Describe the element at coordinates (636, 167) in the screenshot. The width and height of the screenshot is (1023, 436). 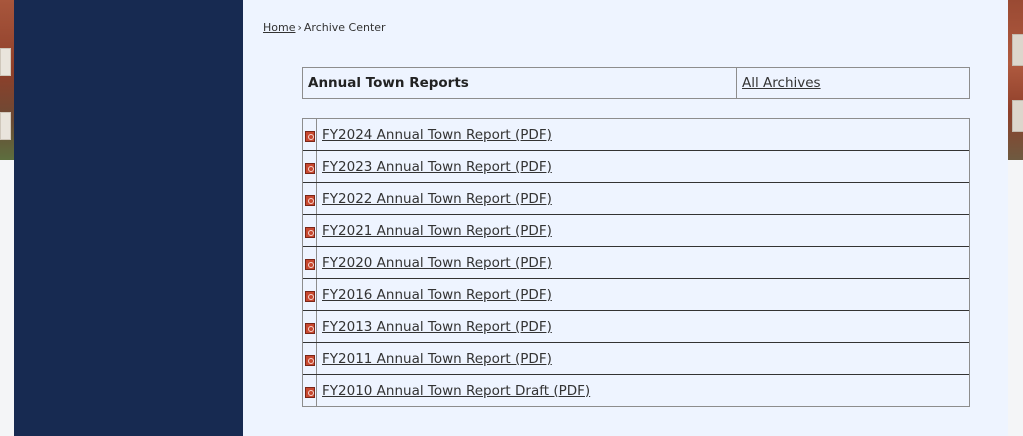
I see `list-item: FY2023 Annual Town Report (PDF)` at that location.